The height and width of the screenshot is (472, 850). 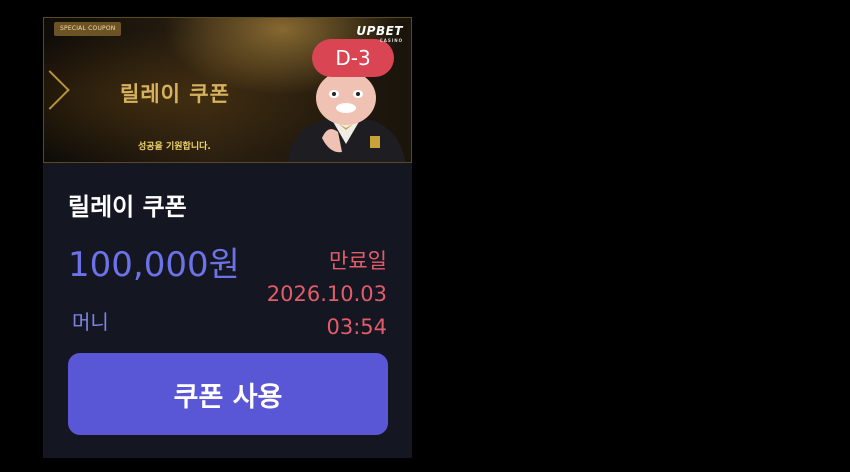 What do you see at coordinates (228, 394) in the screenshot?
I see `use-coupon-button: 쿠폰 사용` at bounding box center [228, 394].